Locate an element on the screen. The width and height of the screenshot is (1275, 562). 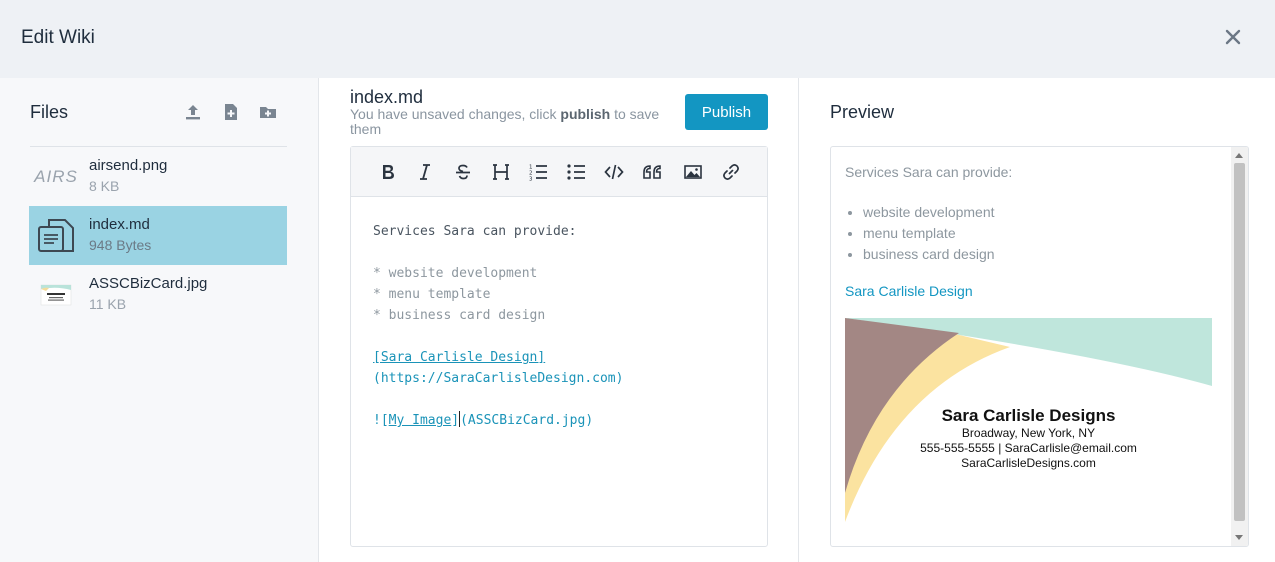
scroll-up-icon is located at coordinates (1239, 155).